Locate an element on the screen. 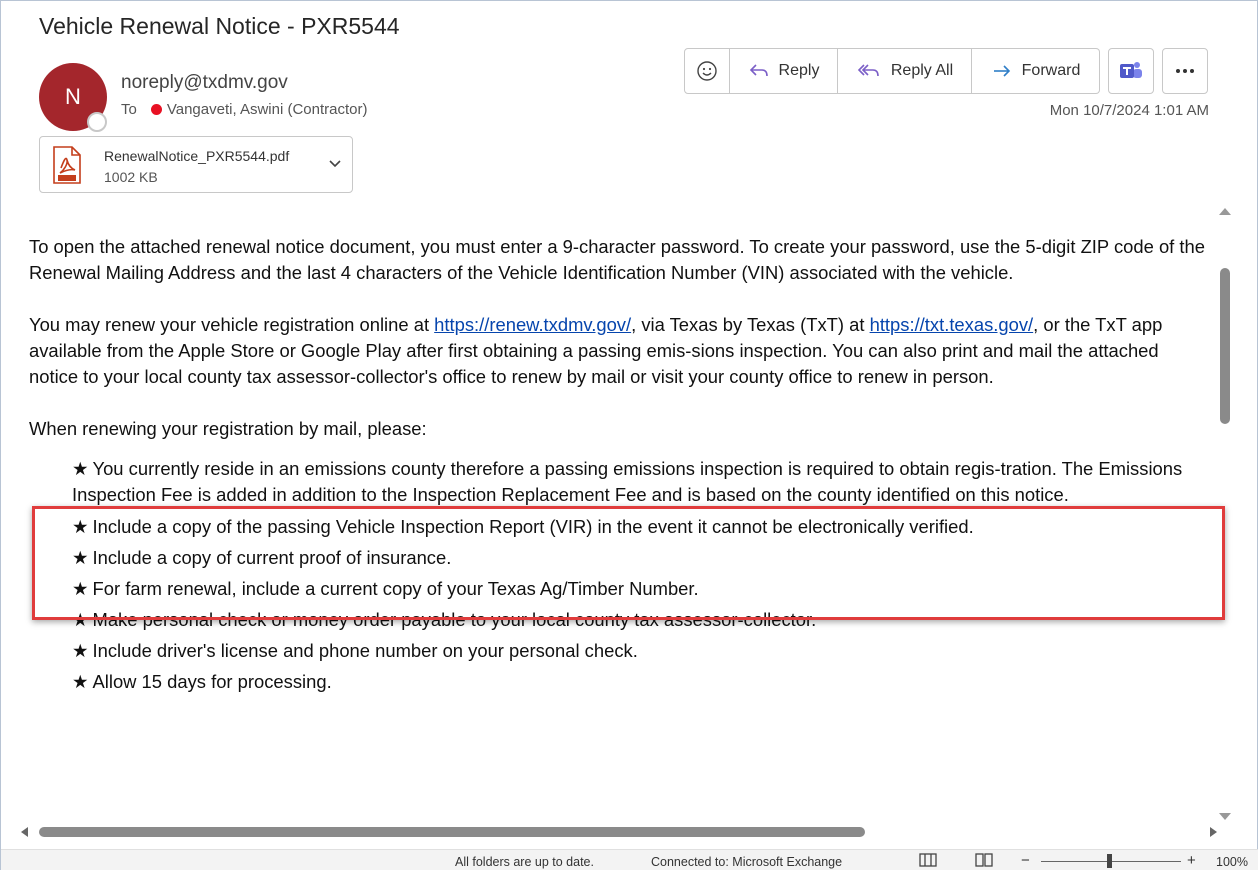  reply-label: Reply is located at coordinates (799, 70).